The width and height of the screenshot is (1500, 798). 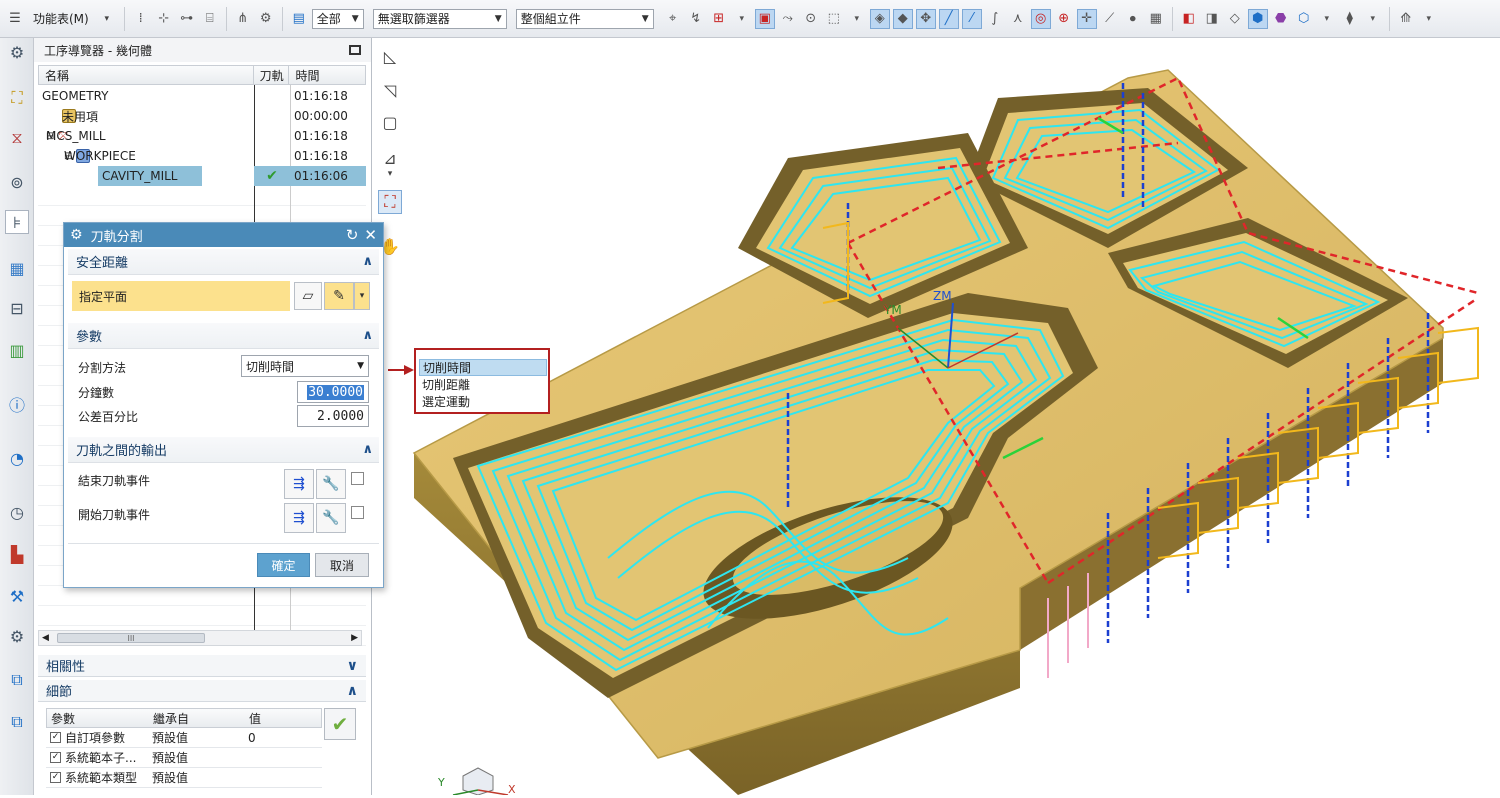 I want to click on process-icon: ⚒, so click(x=17, y=596).